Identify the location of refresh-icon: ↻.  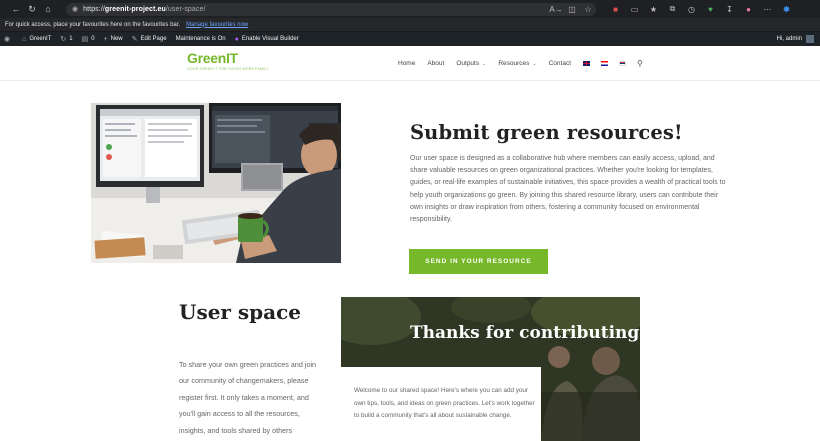
(32, 9).